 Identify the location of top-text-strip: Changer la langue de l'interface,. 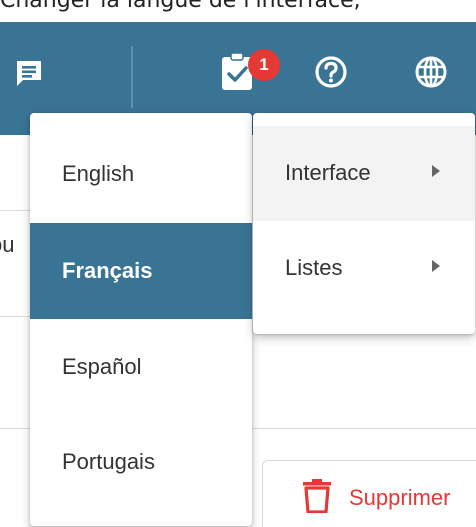
(238, 11).